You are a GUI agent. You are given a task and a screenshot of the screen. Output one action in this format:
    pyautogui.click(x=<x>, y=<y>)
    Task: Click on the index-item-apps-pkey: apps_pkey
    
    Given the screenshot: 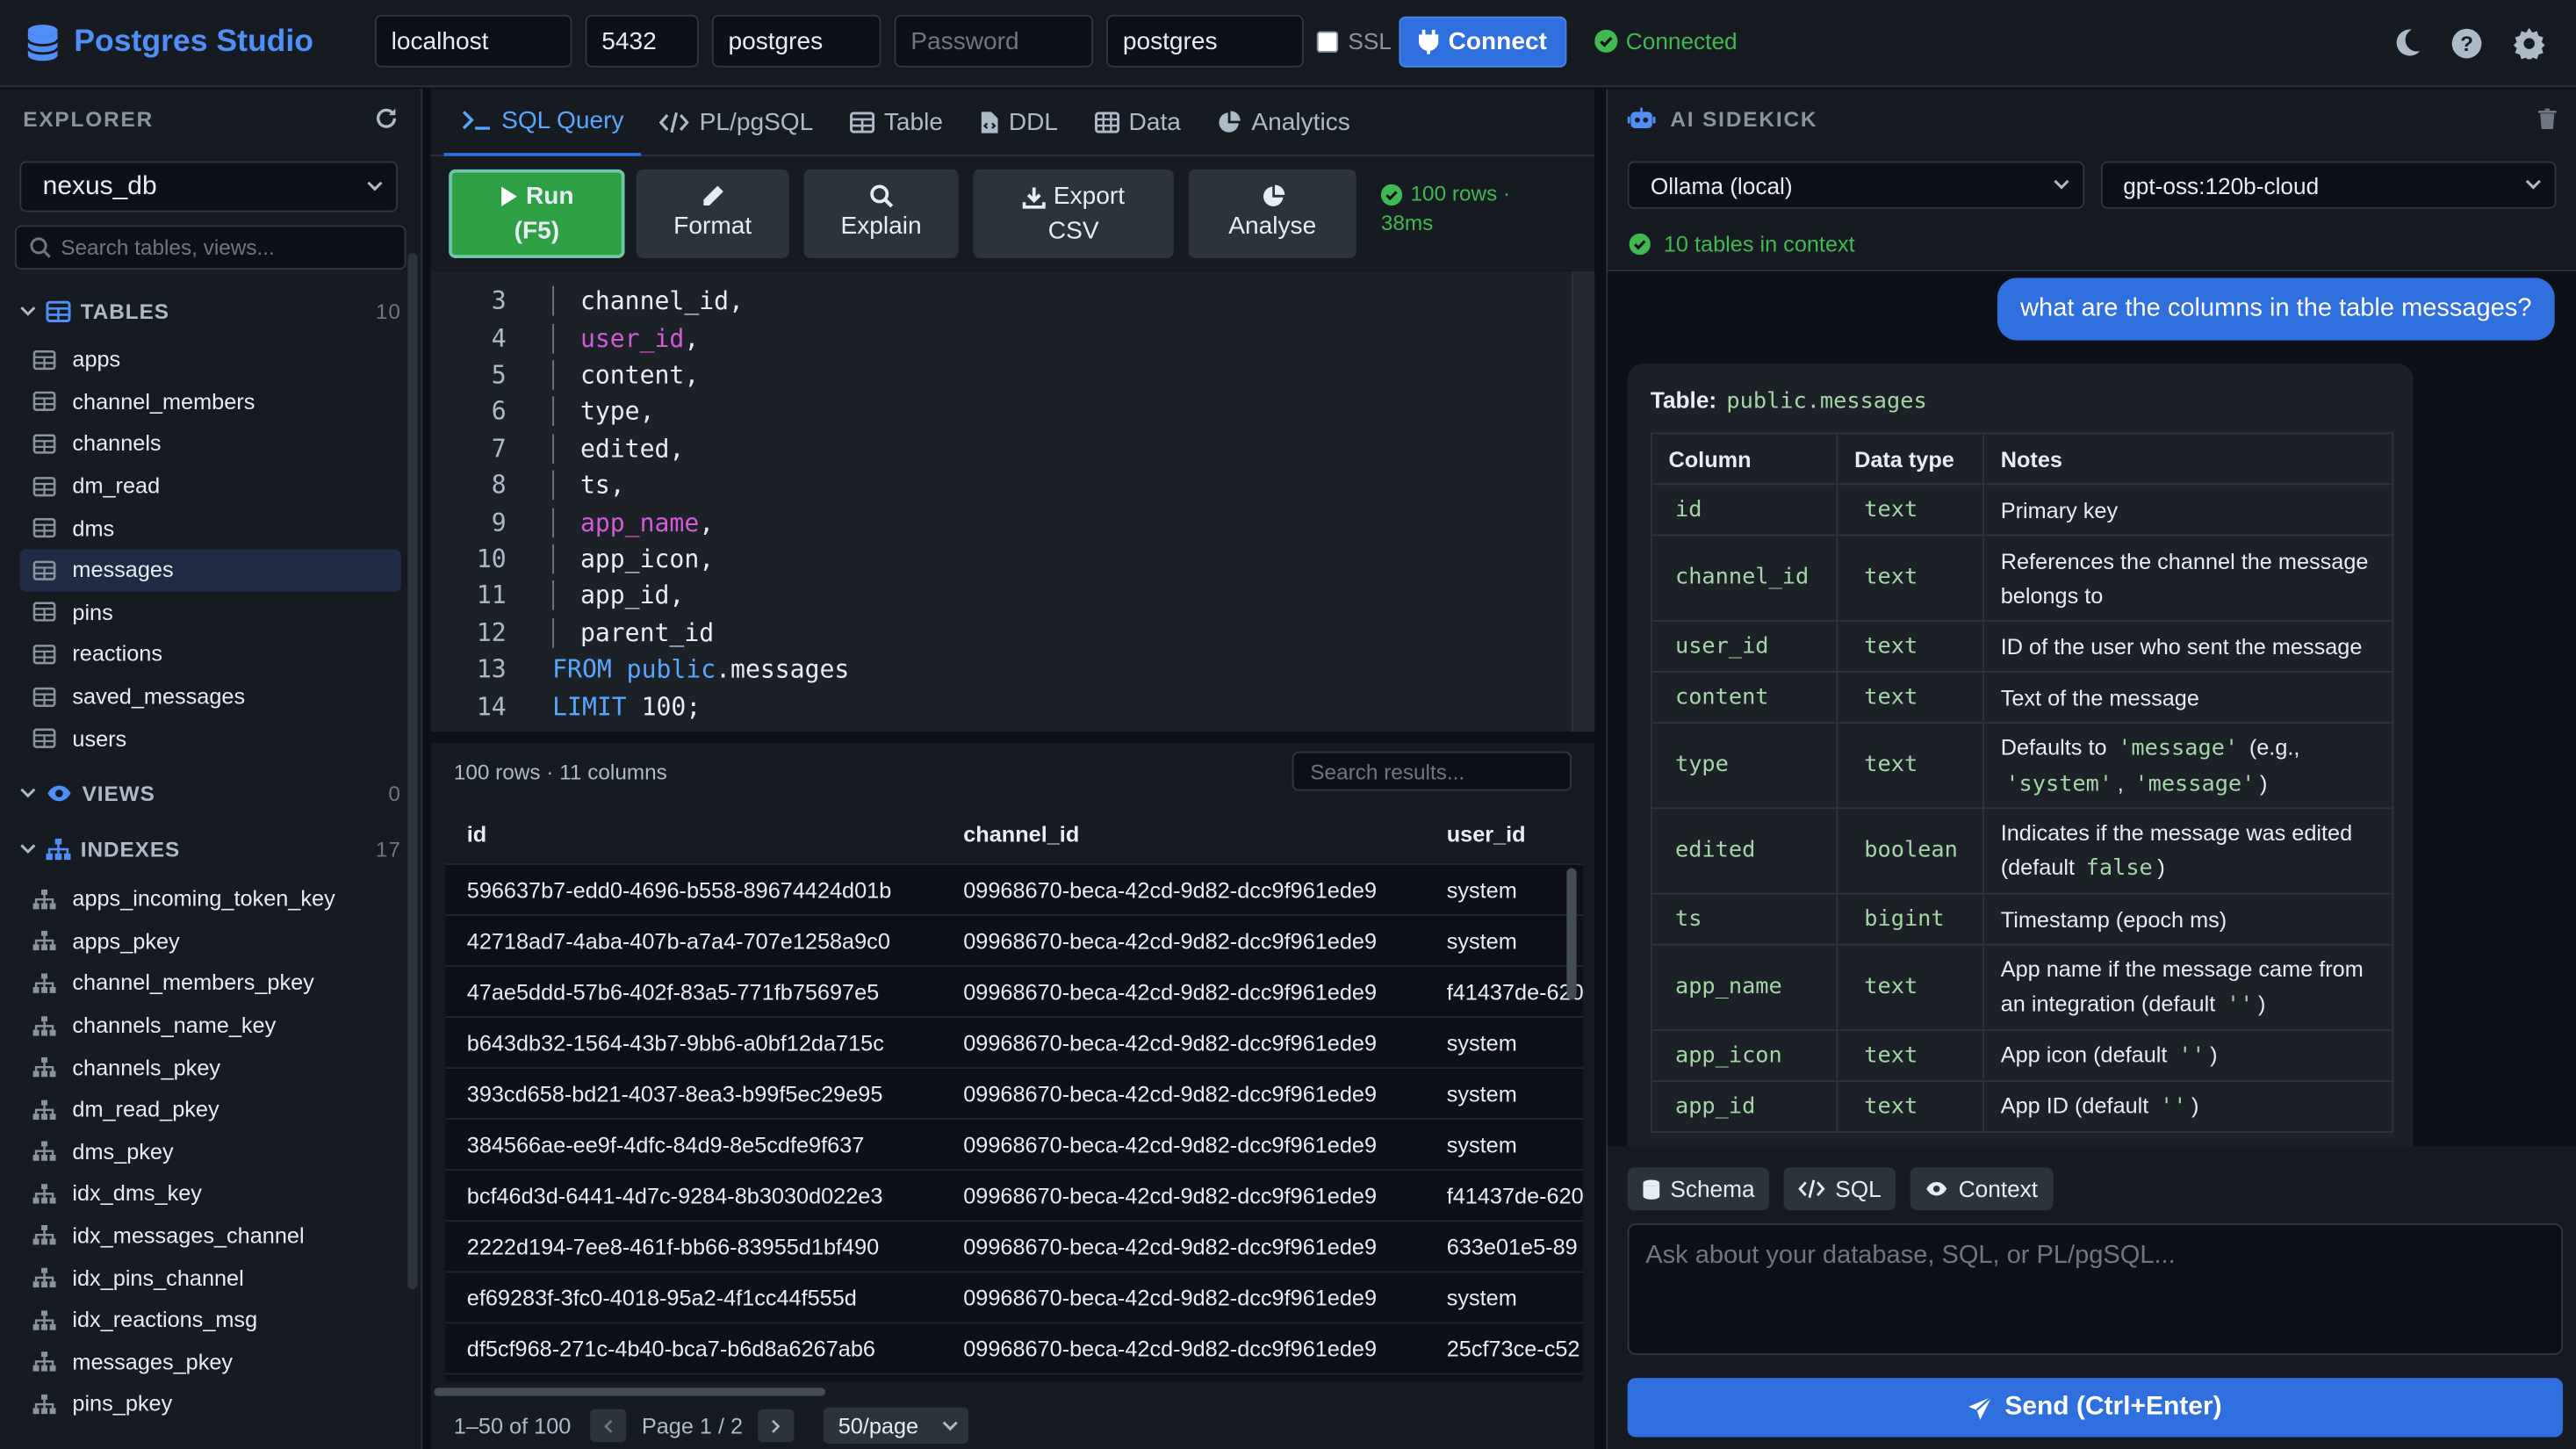 What is the action you would take?
    pyautogui.click(x=209, y=941)
    